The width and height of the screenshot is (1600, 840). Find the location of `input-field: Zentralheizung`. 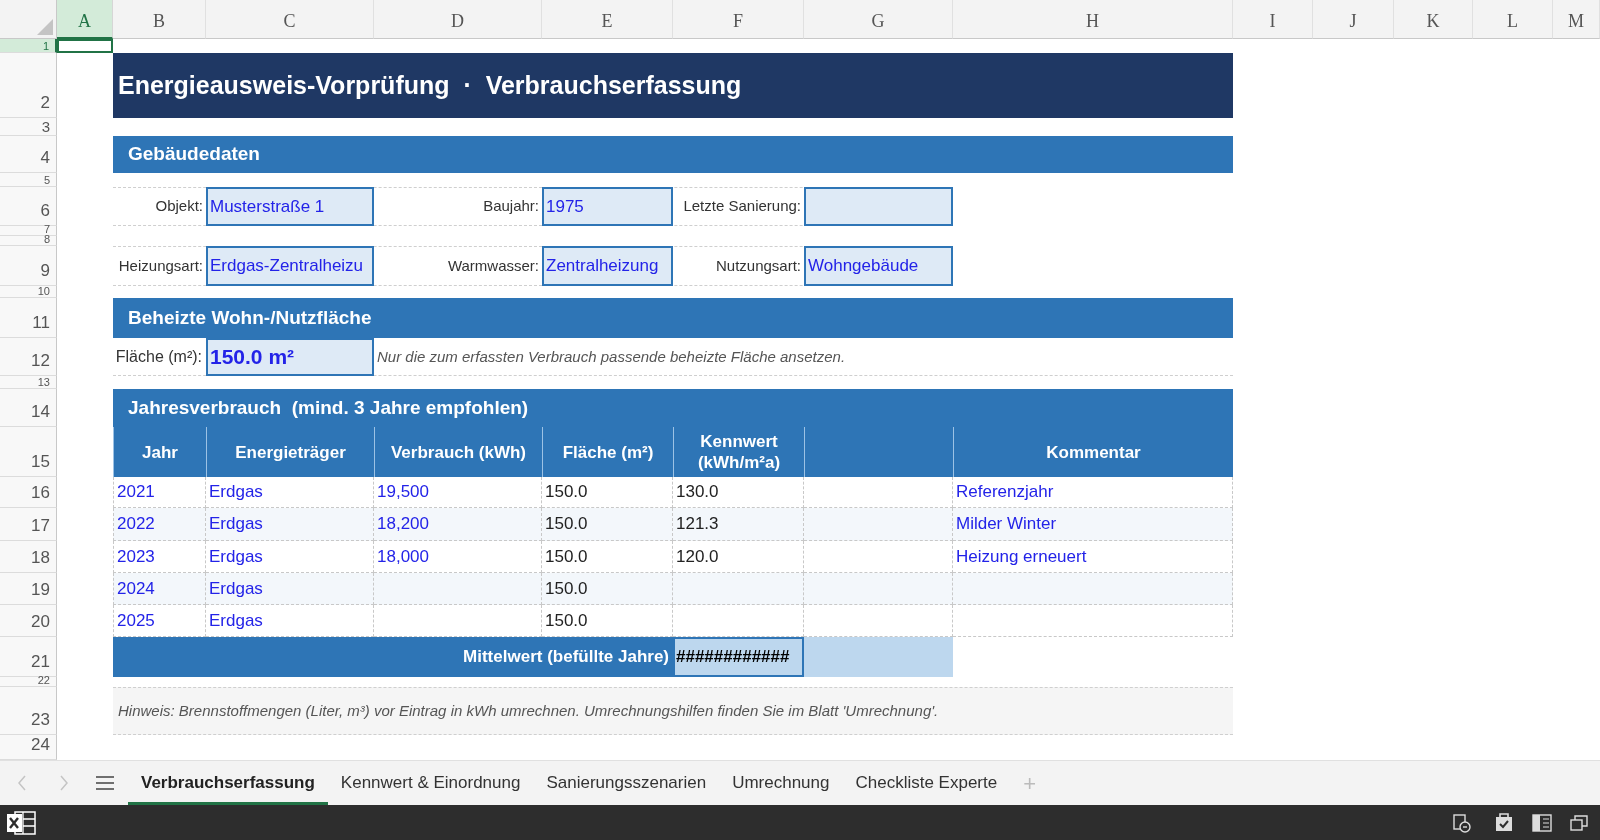

input-field: Zentralheizung is located at coordinates (607, 266).